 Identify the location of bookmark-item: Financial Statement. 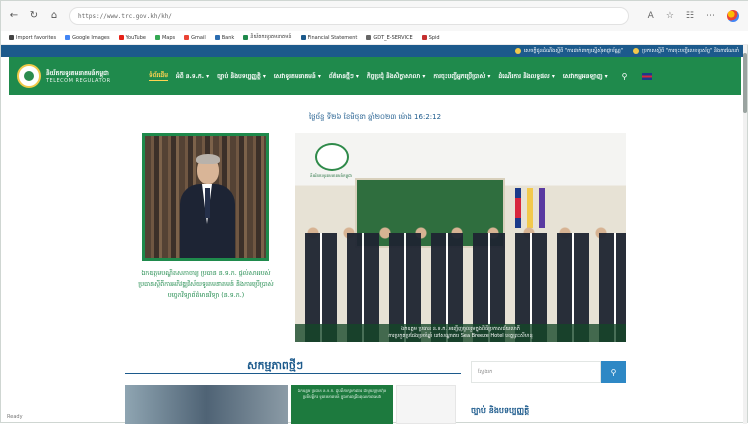
(329, 37).